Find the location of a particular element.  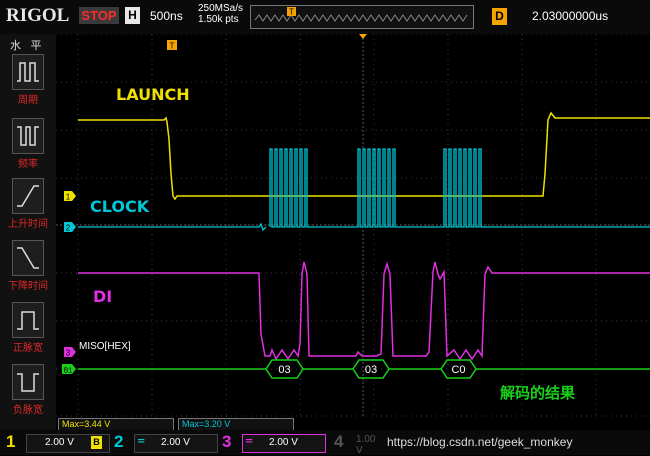

sidebar-item-frequency: 频率 is located at coordinates (28, 149).